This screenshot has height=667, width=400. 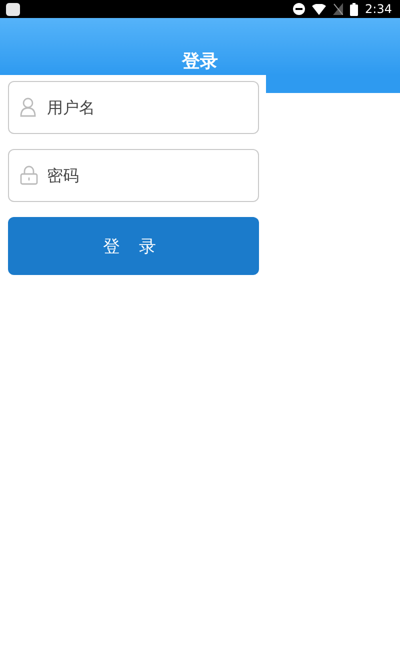 I want to click on wifi-icon, so click(x=319, y=9).